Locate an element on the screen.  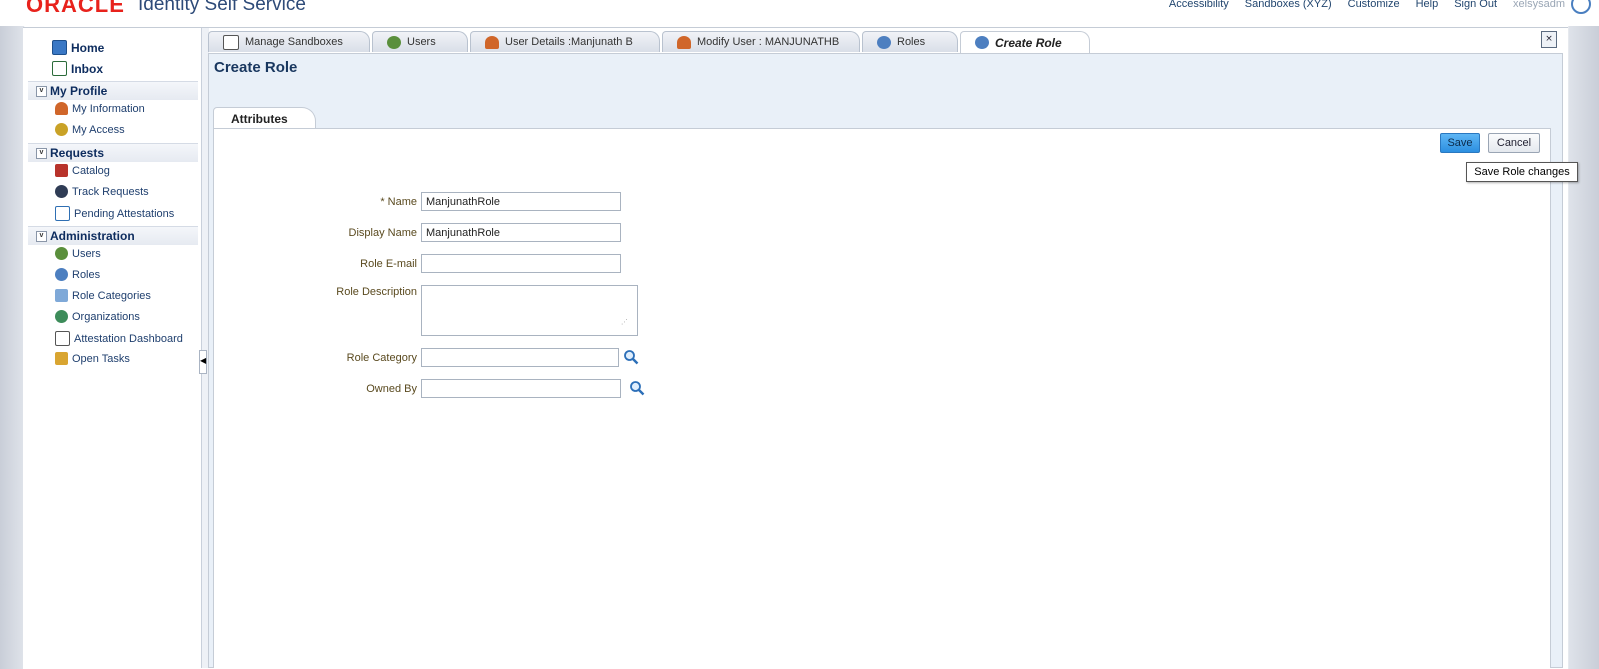
customize-link: Customize is located at coordinates (1374, 5).